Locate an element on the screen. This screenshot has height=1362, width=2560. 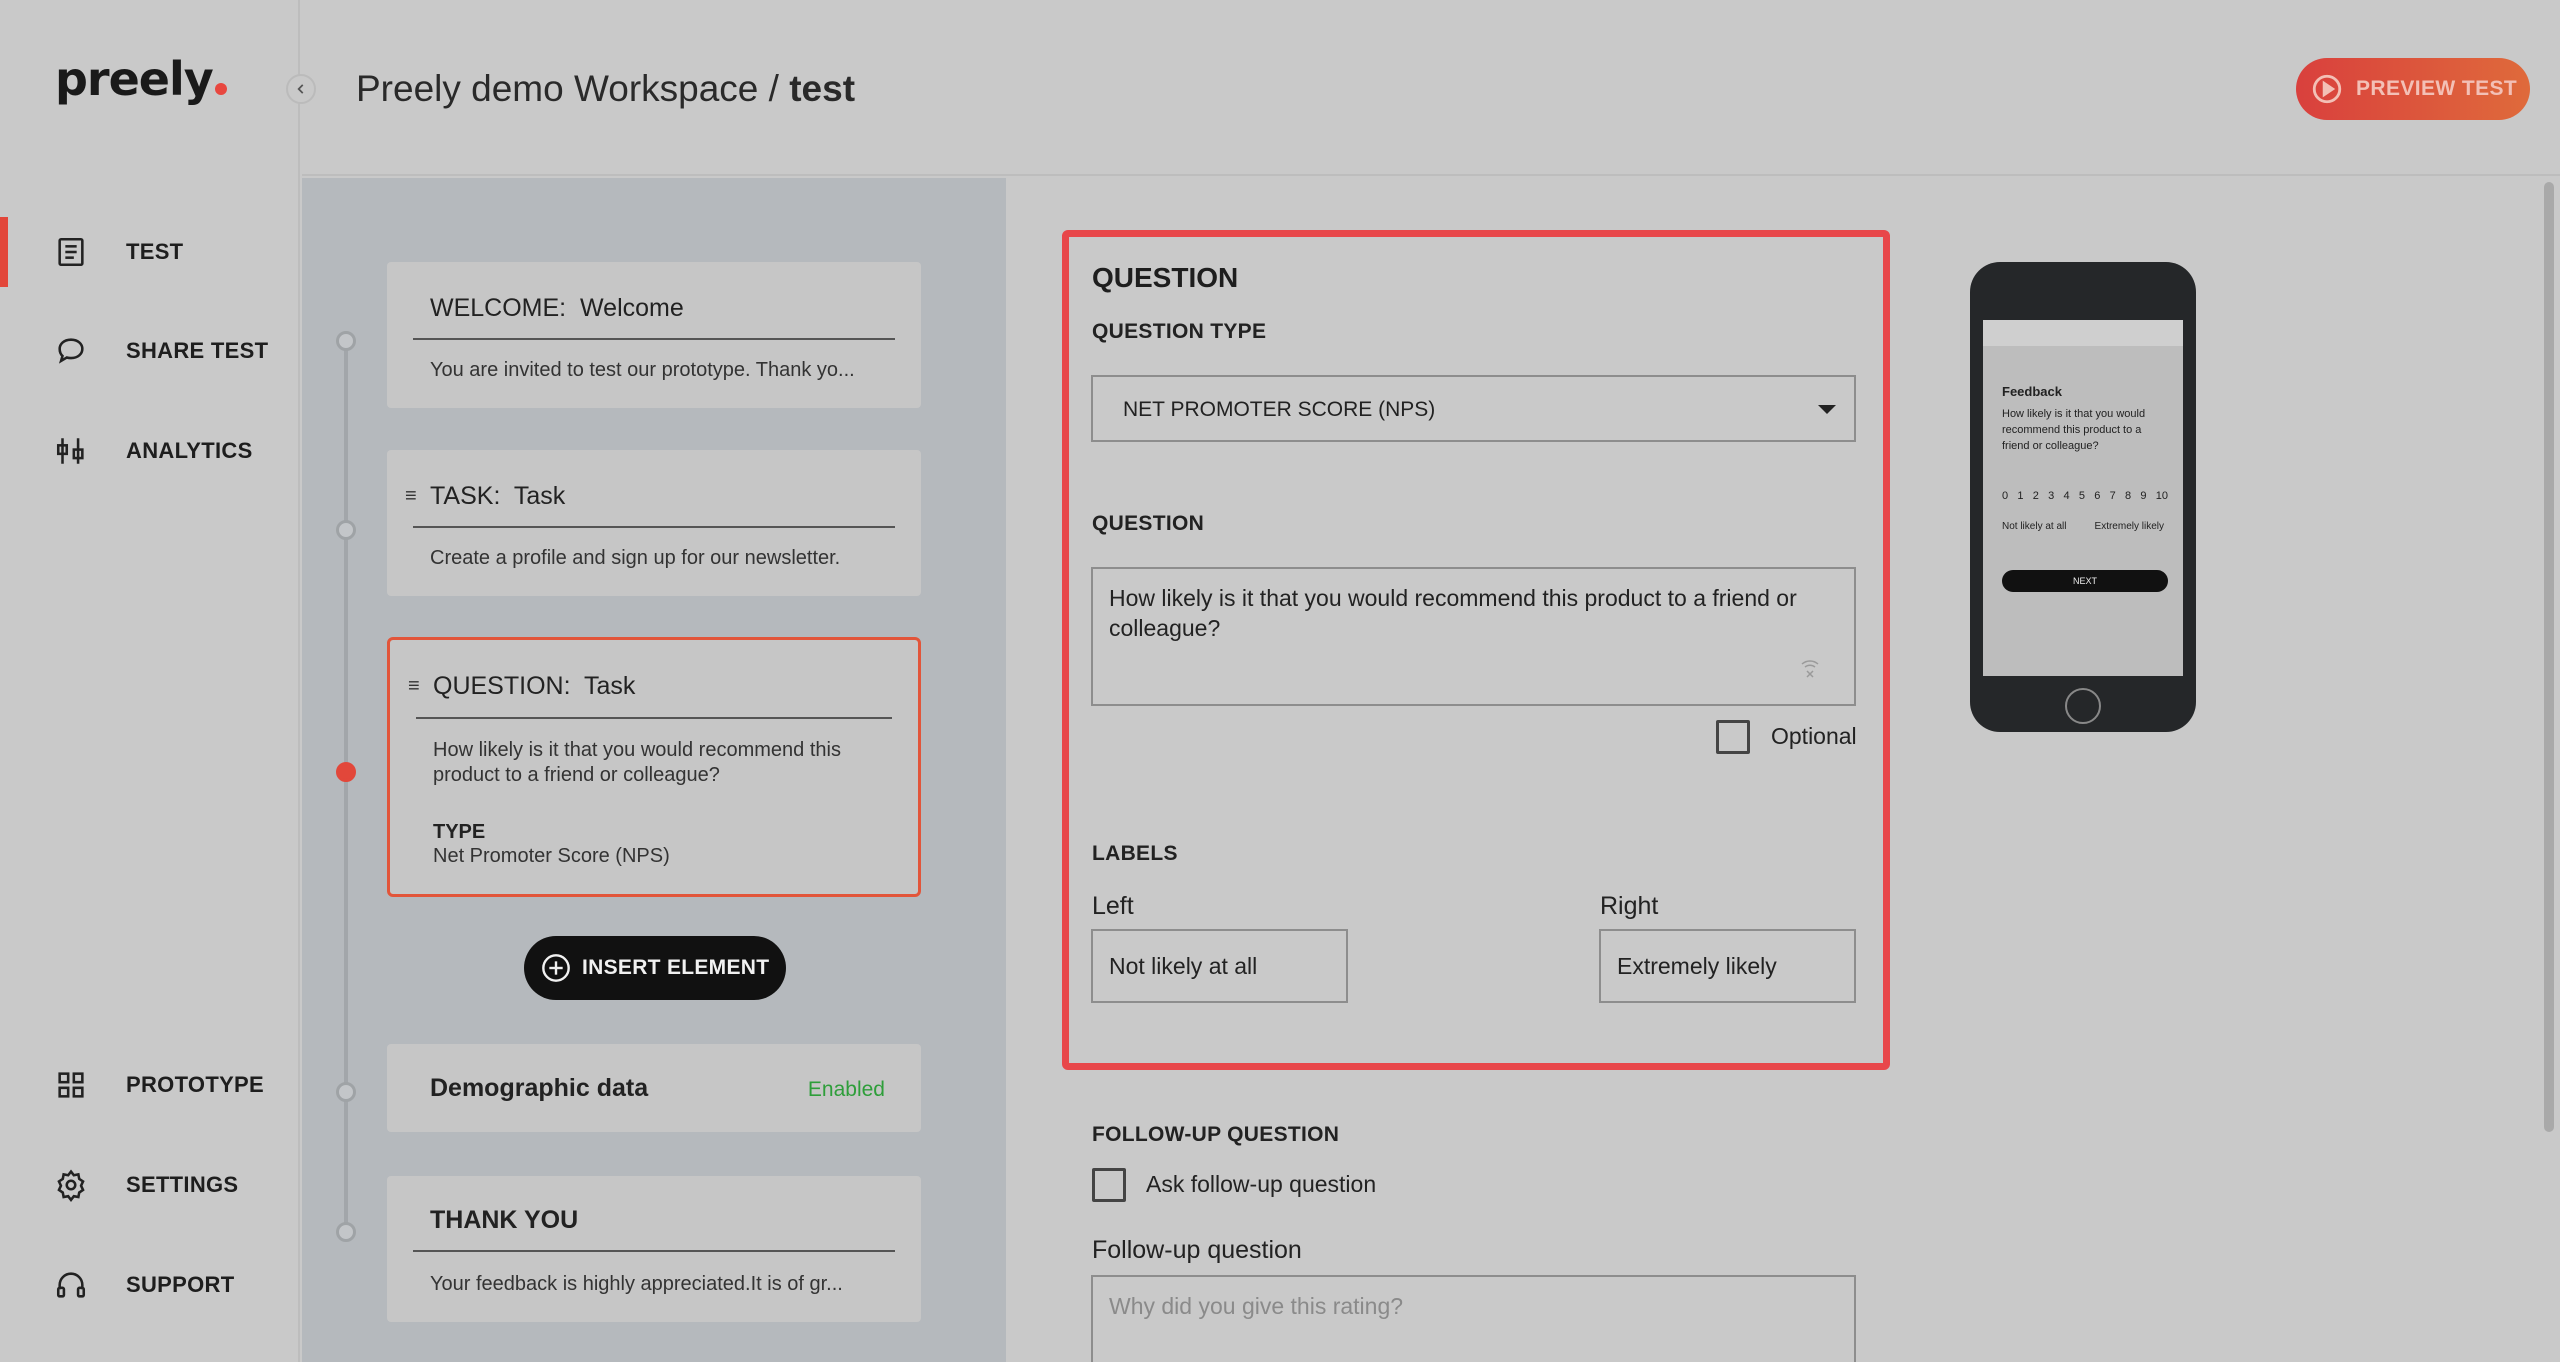
caret-down-icon is located at coordinates (1827, 409).